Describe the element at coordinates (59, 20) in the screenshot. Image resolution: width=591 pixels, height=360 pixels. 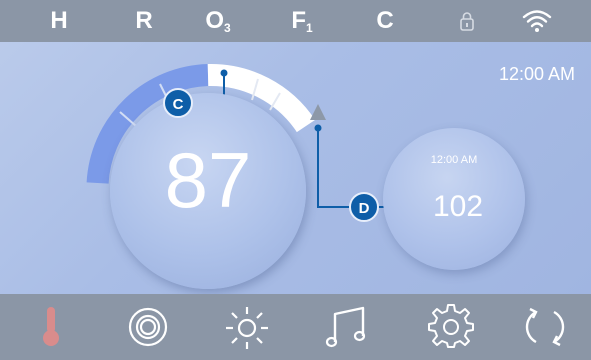
I see `heater-indicator: H` at that location.